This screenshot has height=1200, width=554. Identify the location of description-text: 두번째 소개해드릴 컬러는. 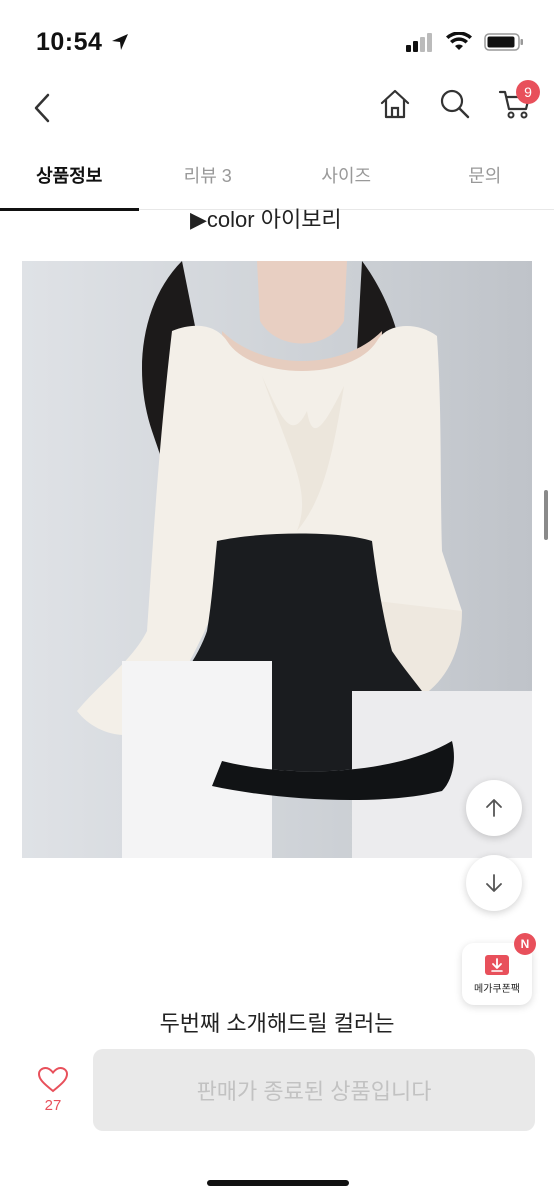
(277, 1023).